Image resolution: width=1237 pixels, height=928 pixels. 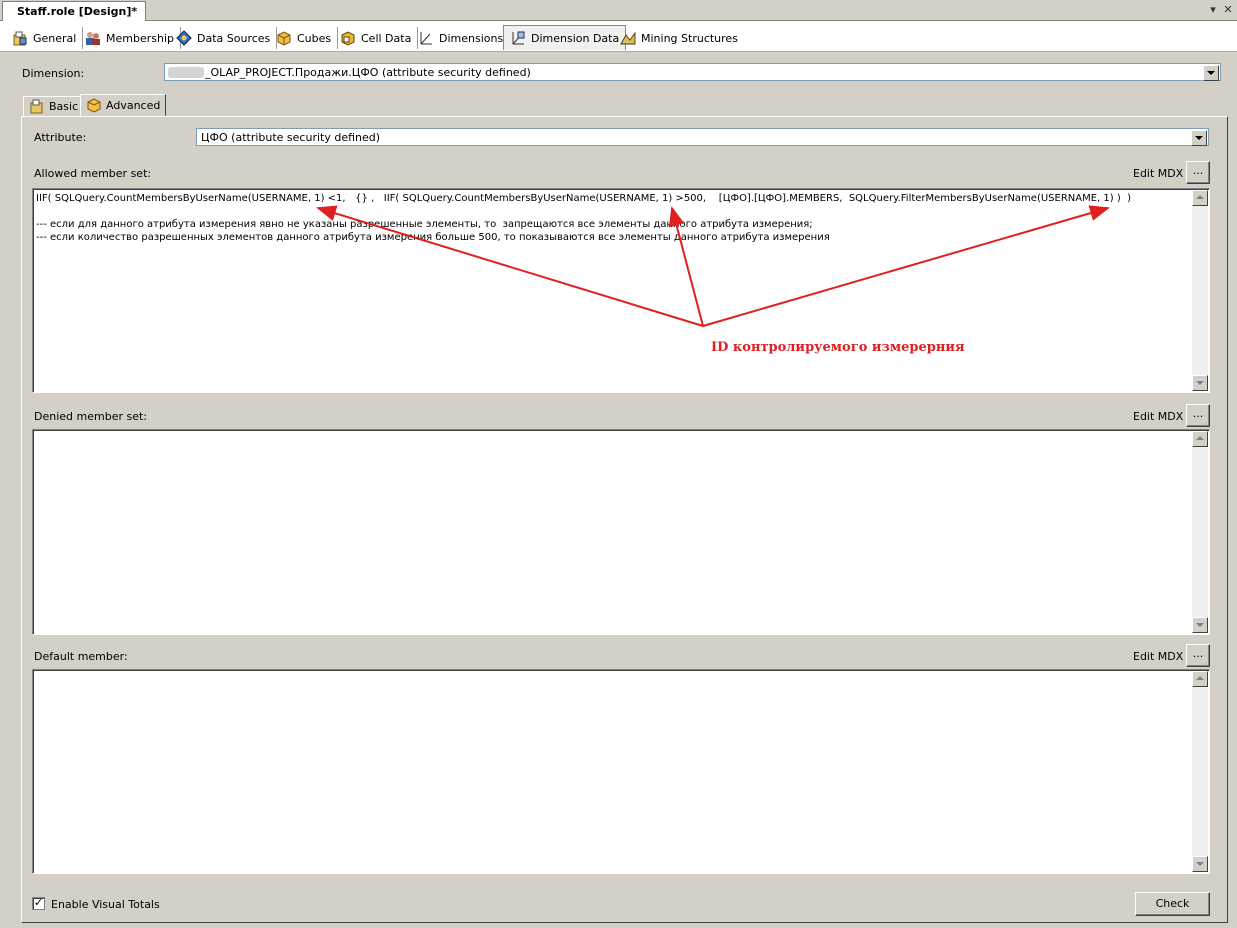 I want to click on arrow-to-first-id, so click(x=510, y=266).